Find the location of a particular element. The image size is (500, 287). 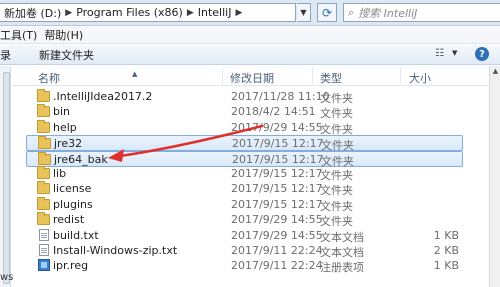

file-row: bin 2018/4/2 14:51 文件夹 is located at coordinates (244, 112).